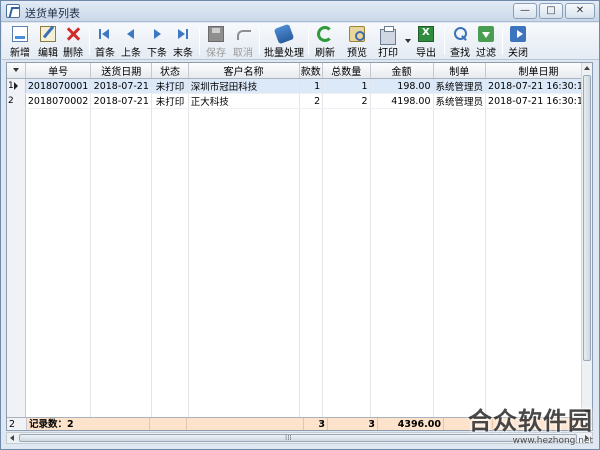 The height and width of the screenshot is (450, 600). Describe the element at coordinates (244, 101) in the screenshot. I see `cell-customer: 正大科技` at that location.